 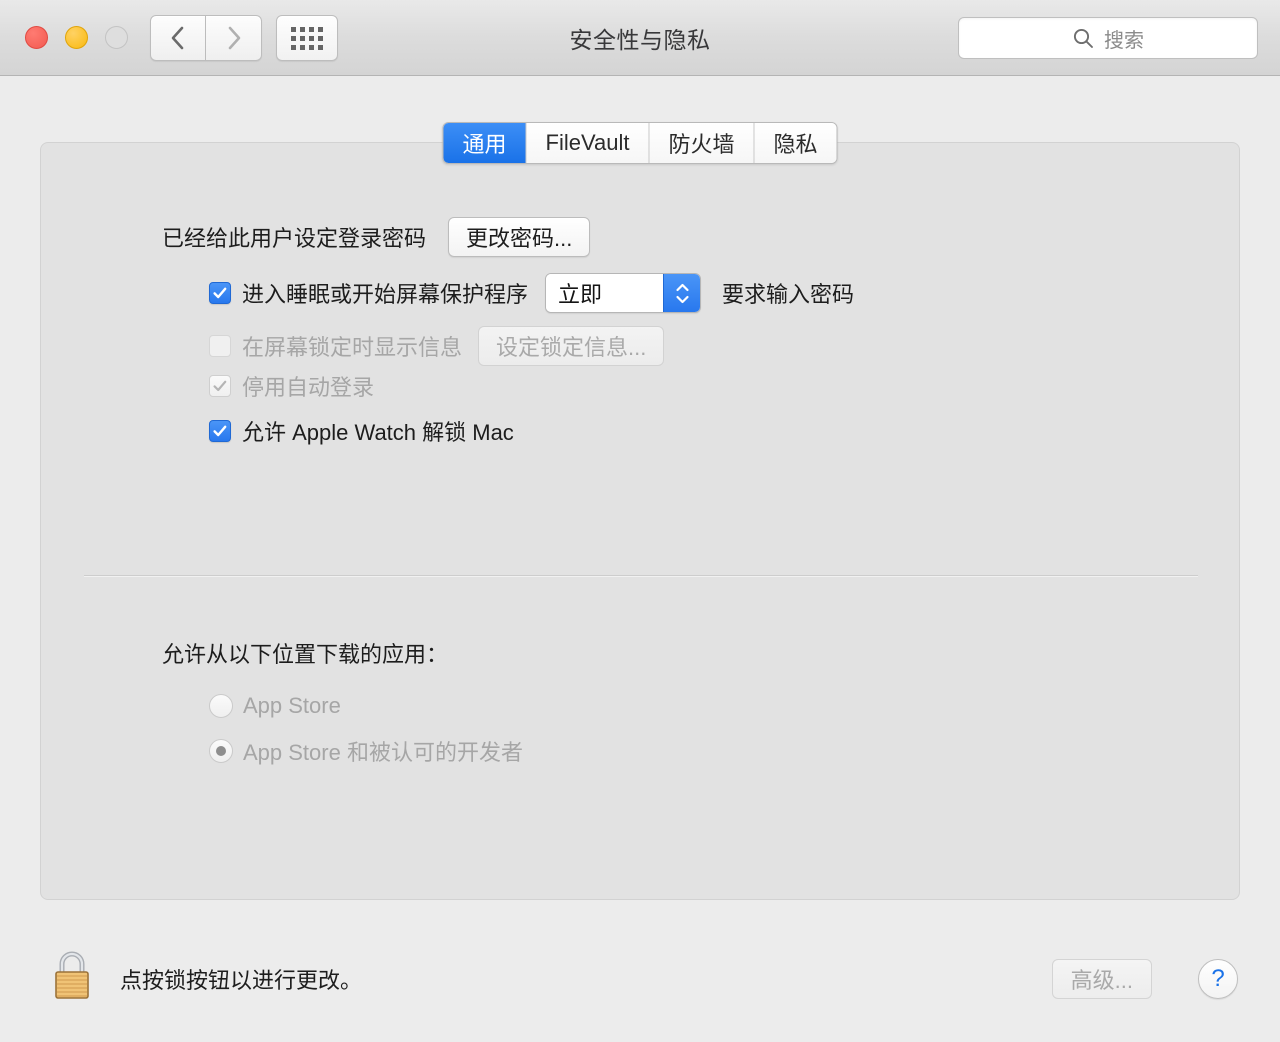 I want to click on require-password-label: 进入睡眠或开始屏幕保护程序, so click(x=385, y=294).